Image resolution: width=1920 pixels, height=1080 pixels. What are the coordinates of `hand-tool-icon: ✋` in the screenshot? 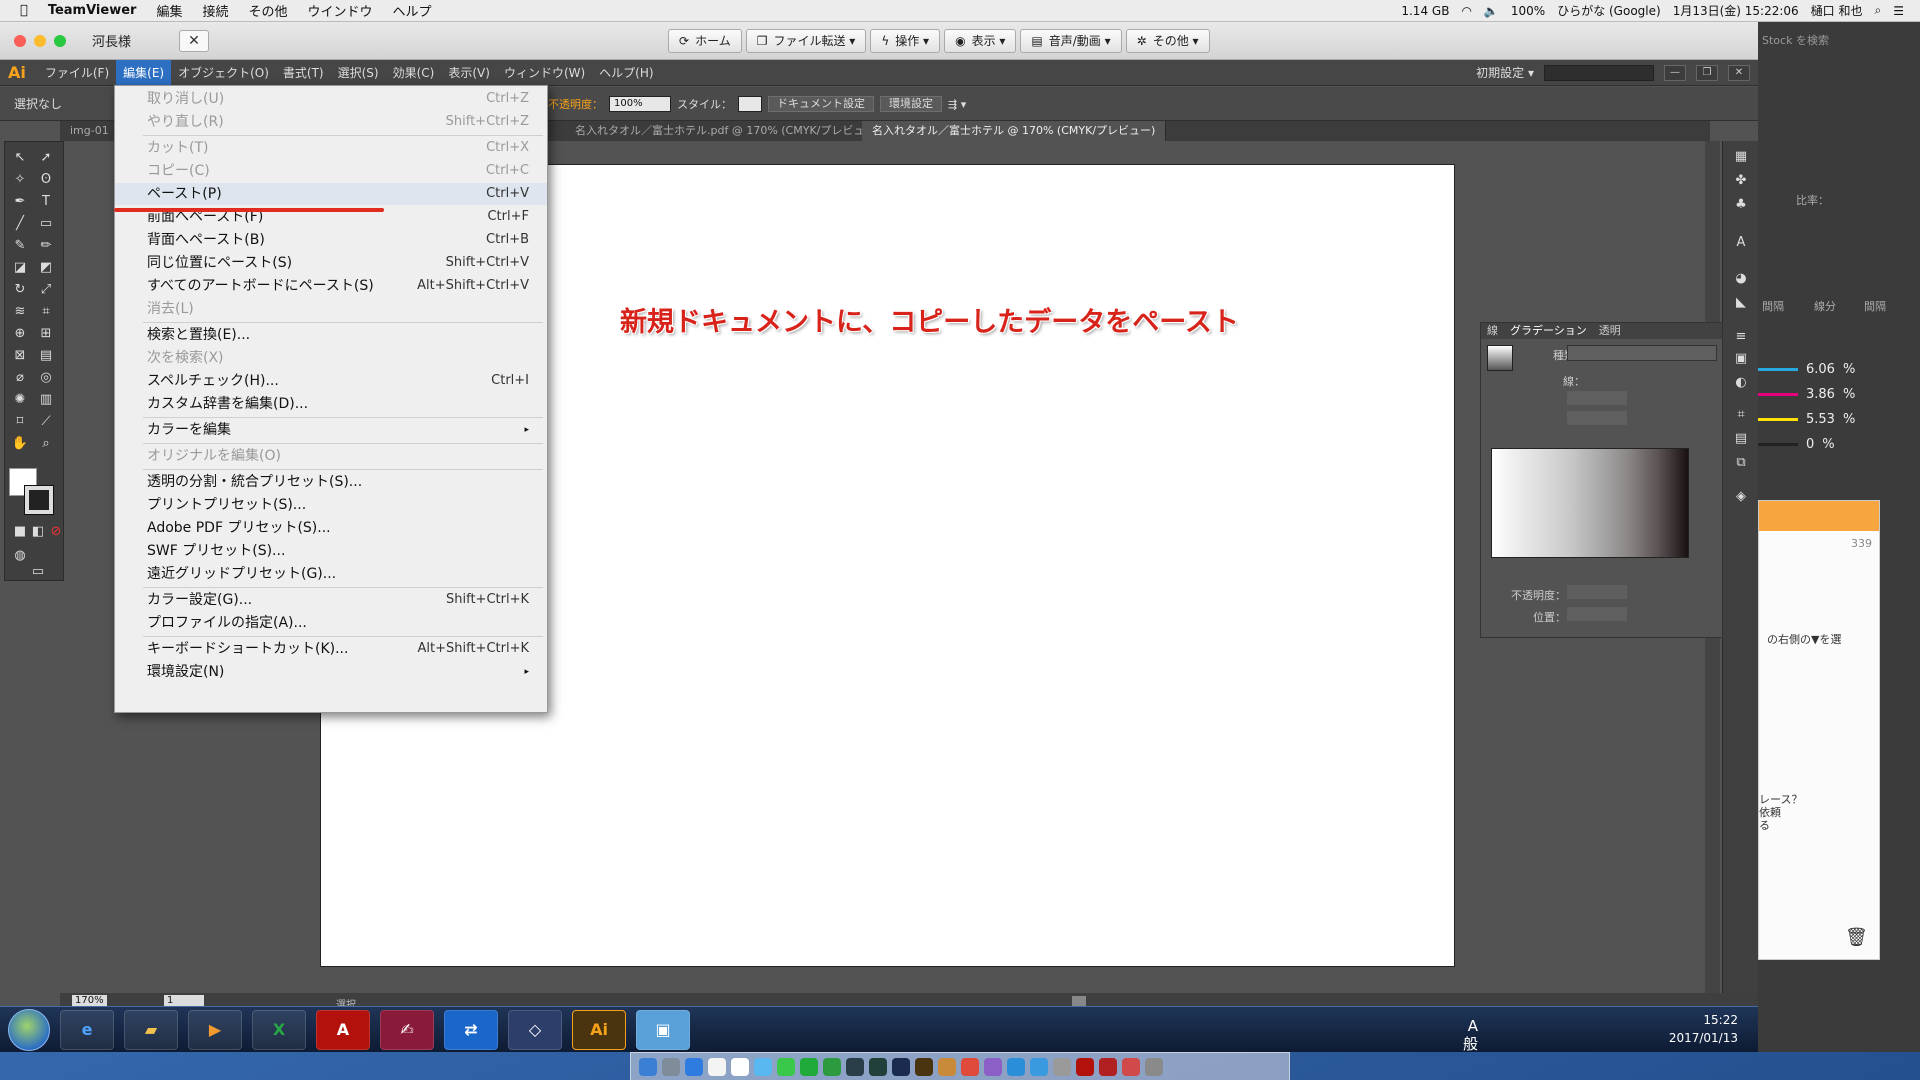 It's located at (20, 444).